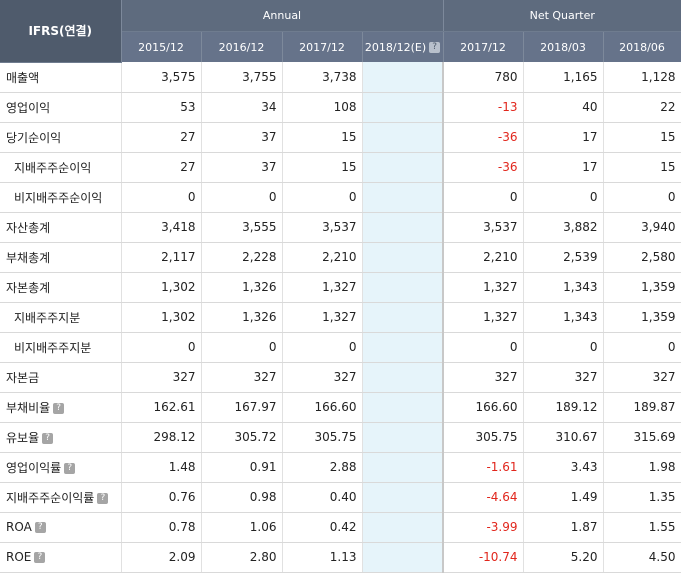 The image size is (681, 573). Describe the element at coordinates (395, 47) in the screenshot. I see `period-header-label: 2018/12(E)` at that location.